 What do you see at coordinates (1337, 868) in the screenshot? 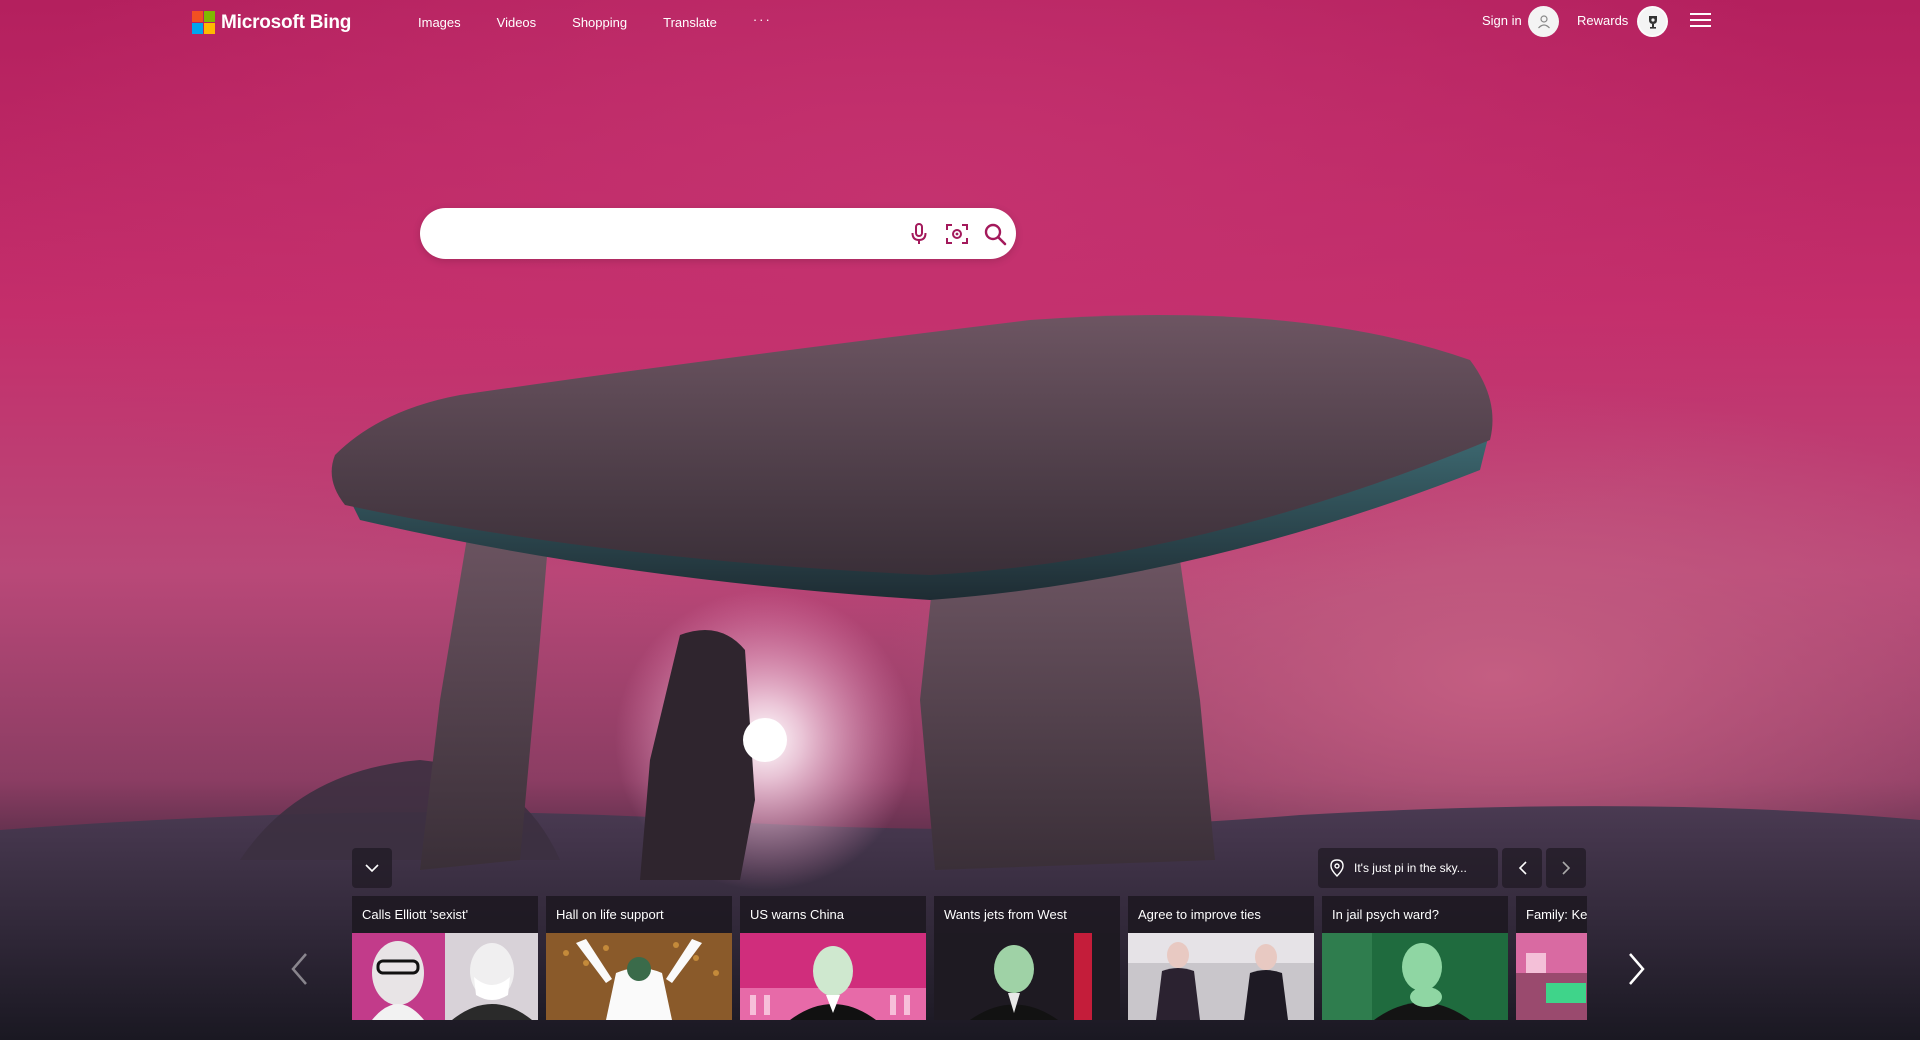
I see `location-pin-icon` at bounding box center [1337, 868].